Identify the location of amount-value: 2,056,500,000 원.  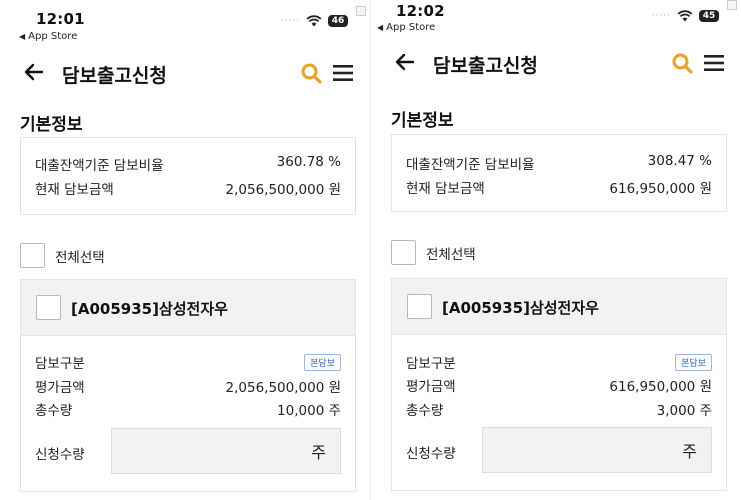
(283, 190).